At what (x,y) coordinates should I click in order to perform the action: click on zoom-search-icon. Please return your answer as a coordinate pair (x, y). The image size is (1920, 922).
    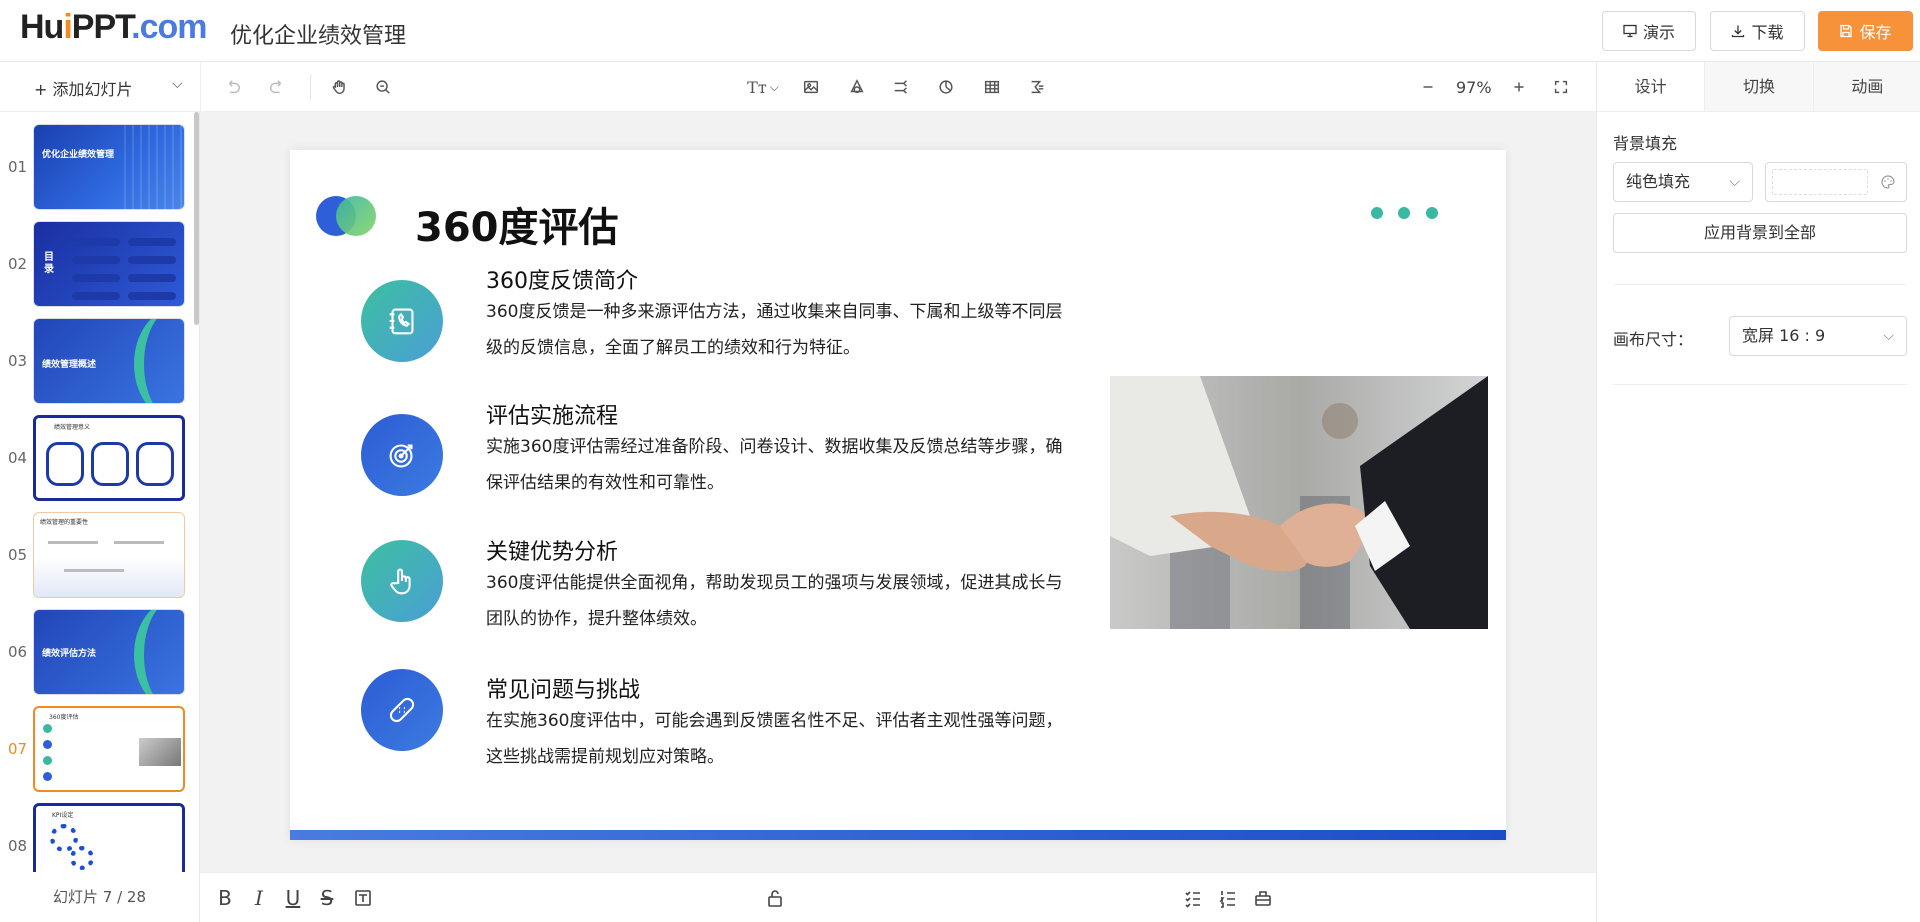
    Looking at the image, I should click on (383, 87).